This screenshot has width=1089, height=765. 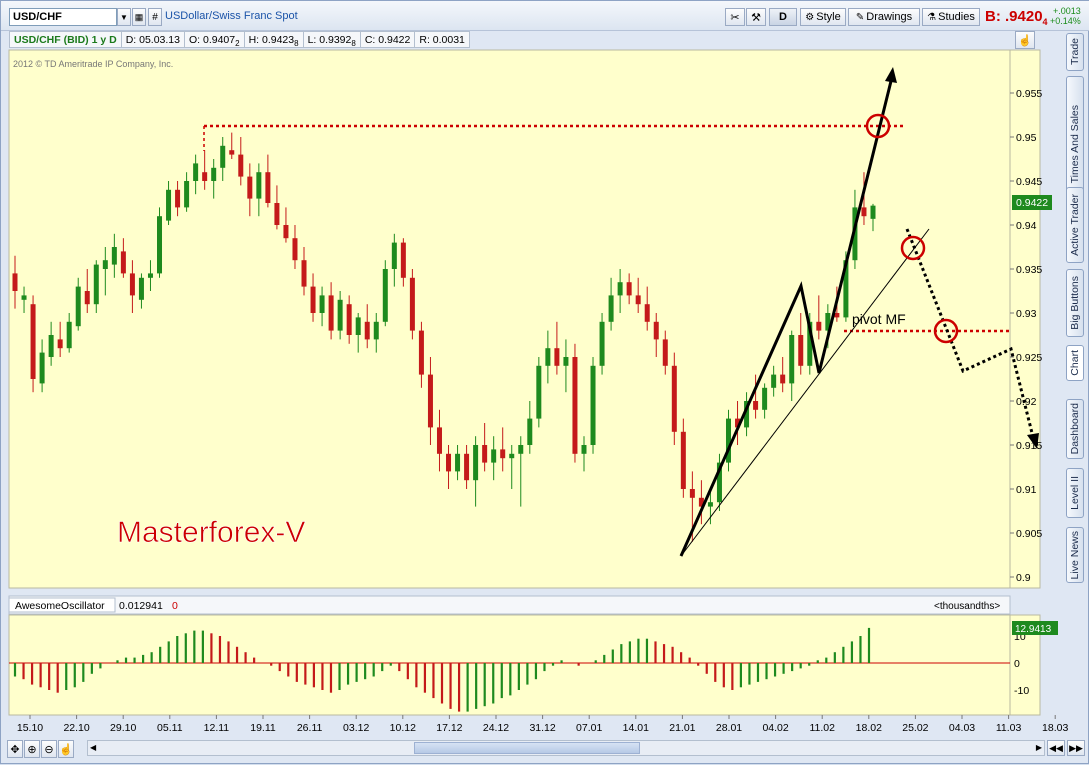 What do you see at coordinates (93, 747) in the screenshot?
I see `scroll-left-icon: ◀` at bounding box center [93, 747].